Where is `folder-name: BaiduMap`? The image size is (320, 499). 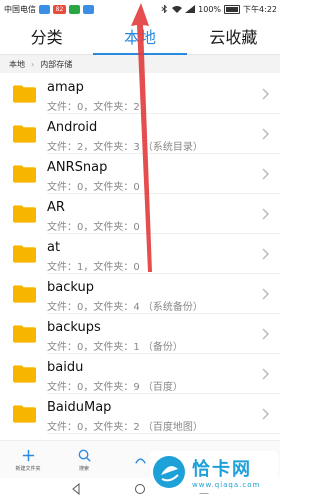
folder-name: BaiduMap is located at coordinates (79, 407).